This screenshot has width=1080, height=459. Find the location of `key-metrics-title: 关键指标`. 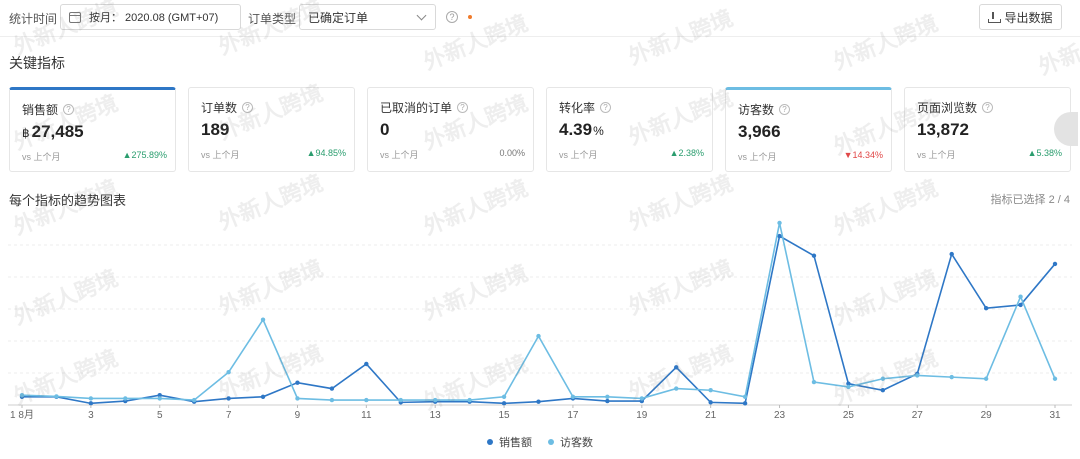

key-metrics-title: 关键指标 is located at coordinates (37, 63).